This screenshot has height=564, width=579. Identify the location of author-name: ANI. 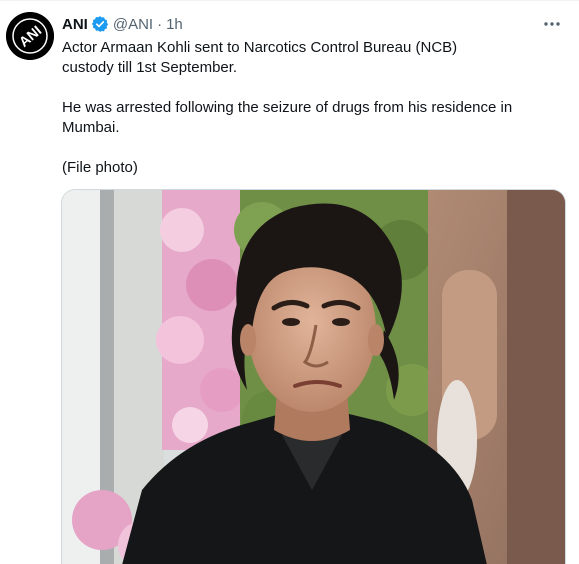
(75, 24).